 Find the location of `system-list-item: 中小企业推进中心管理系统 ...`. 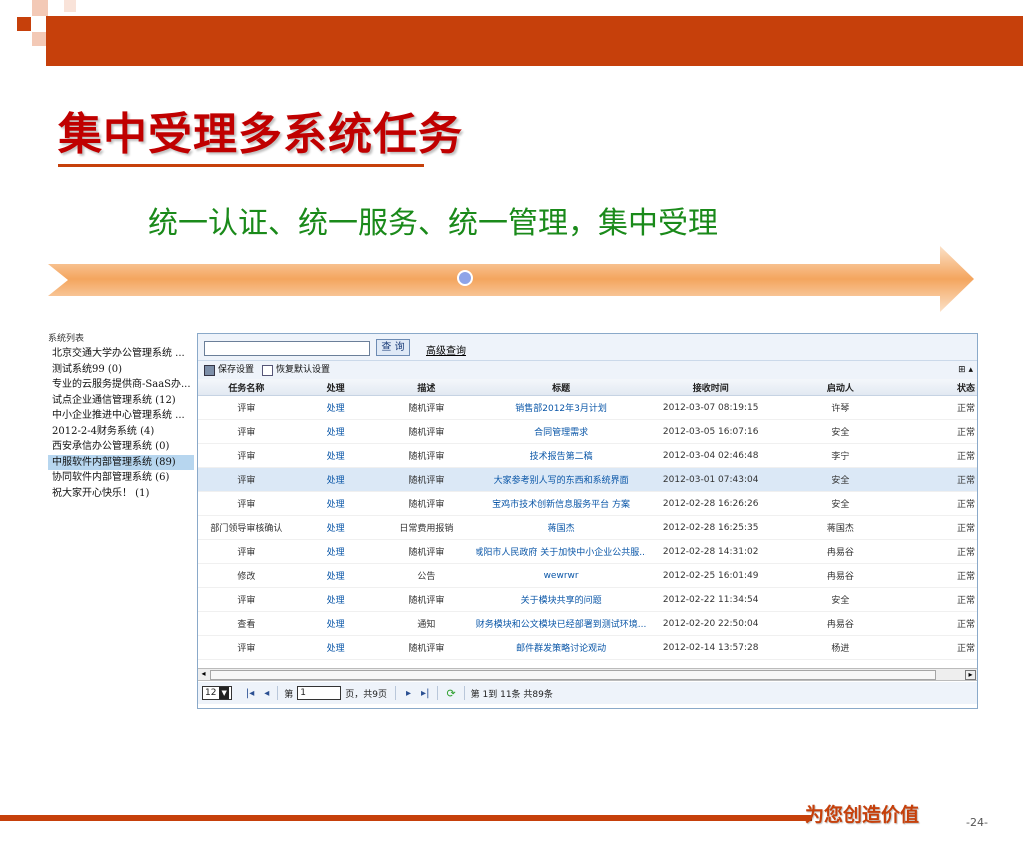

system-list-item: 中小企业推进中心管理系统 ... is located at coordinates (121, 416).